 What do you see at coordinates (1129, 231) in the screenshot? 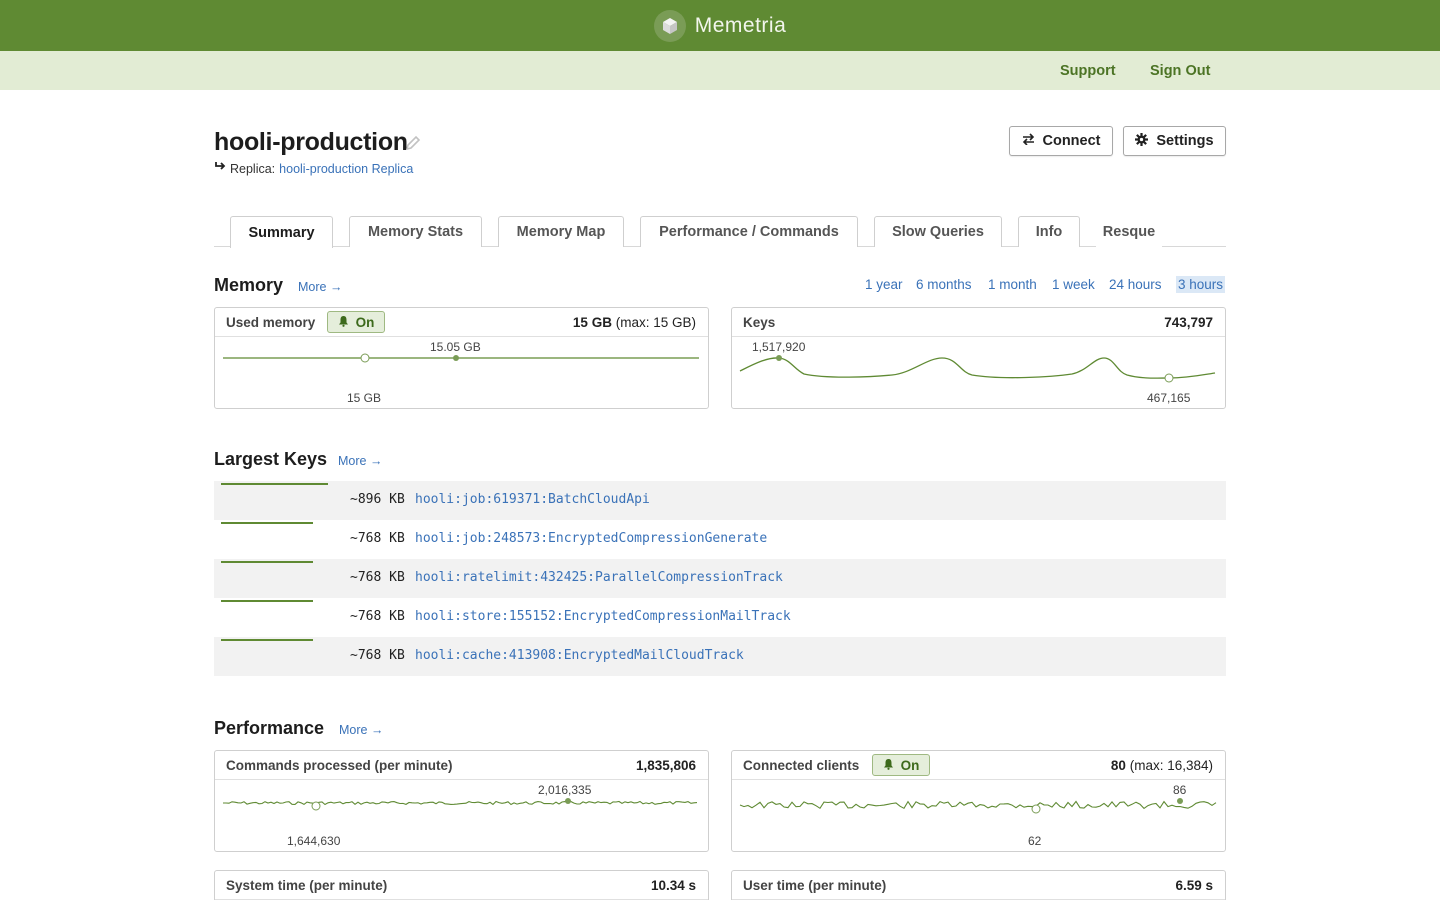
I see `tab-resque: Resque` at bounding box center [1129, 231].